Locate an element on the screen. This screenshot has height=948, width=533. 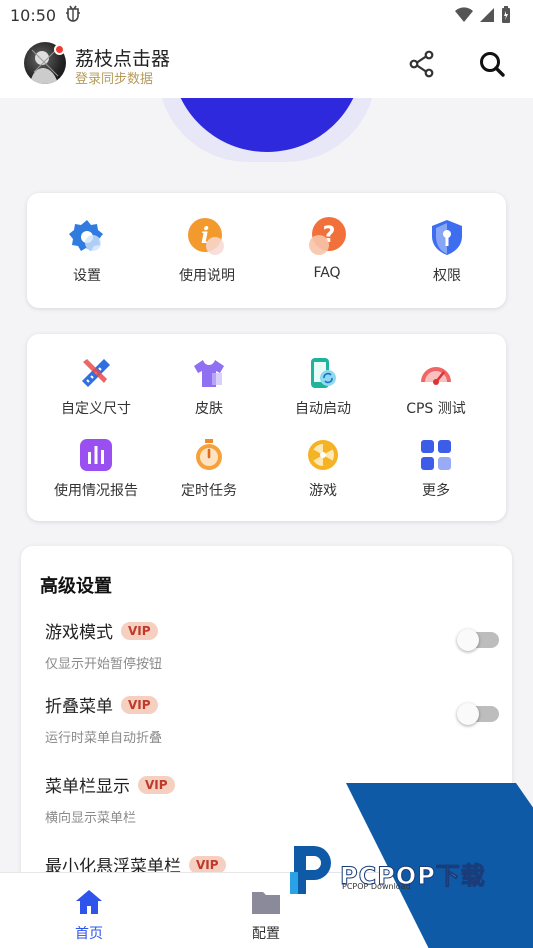
feature-timed-task: 定时任务 is located at coordinates (209, 469).